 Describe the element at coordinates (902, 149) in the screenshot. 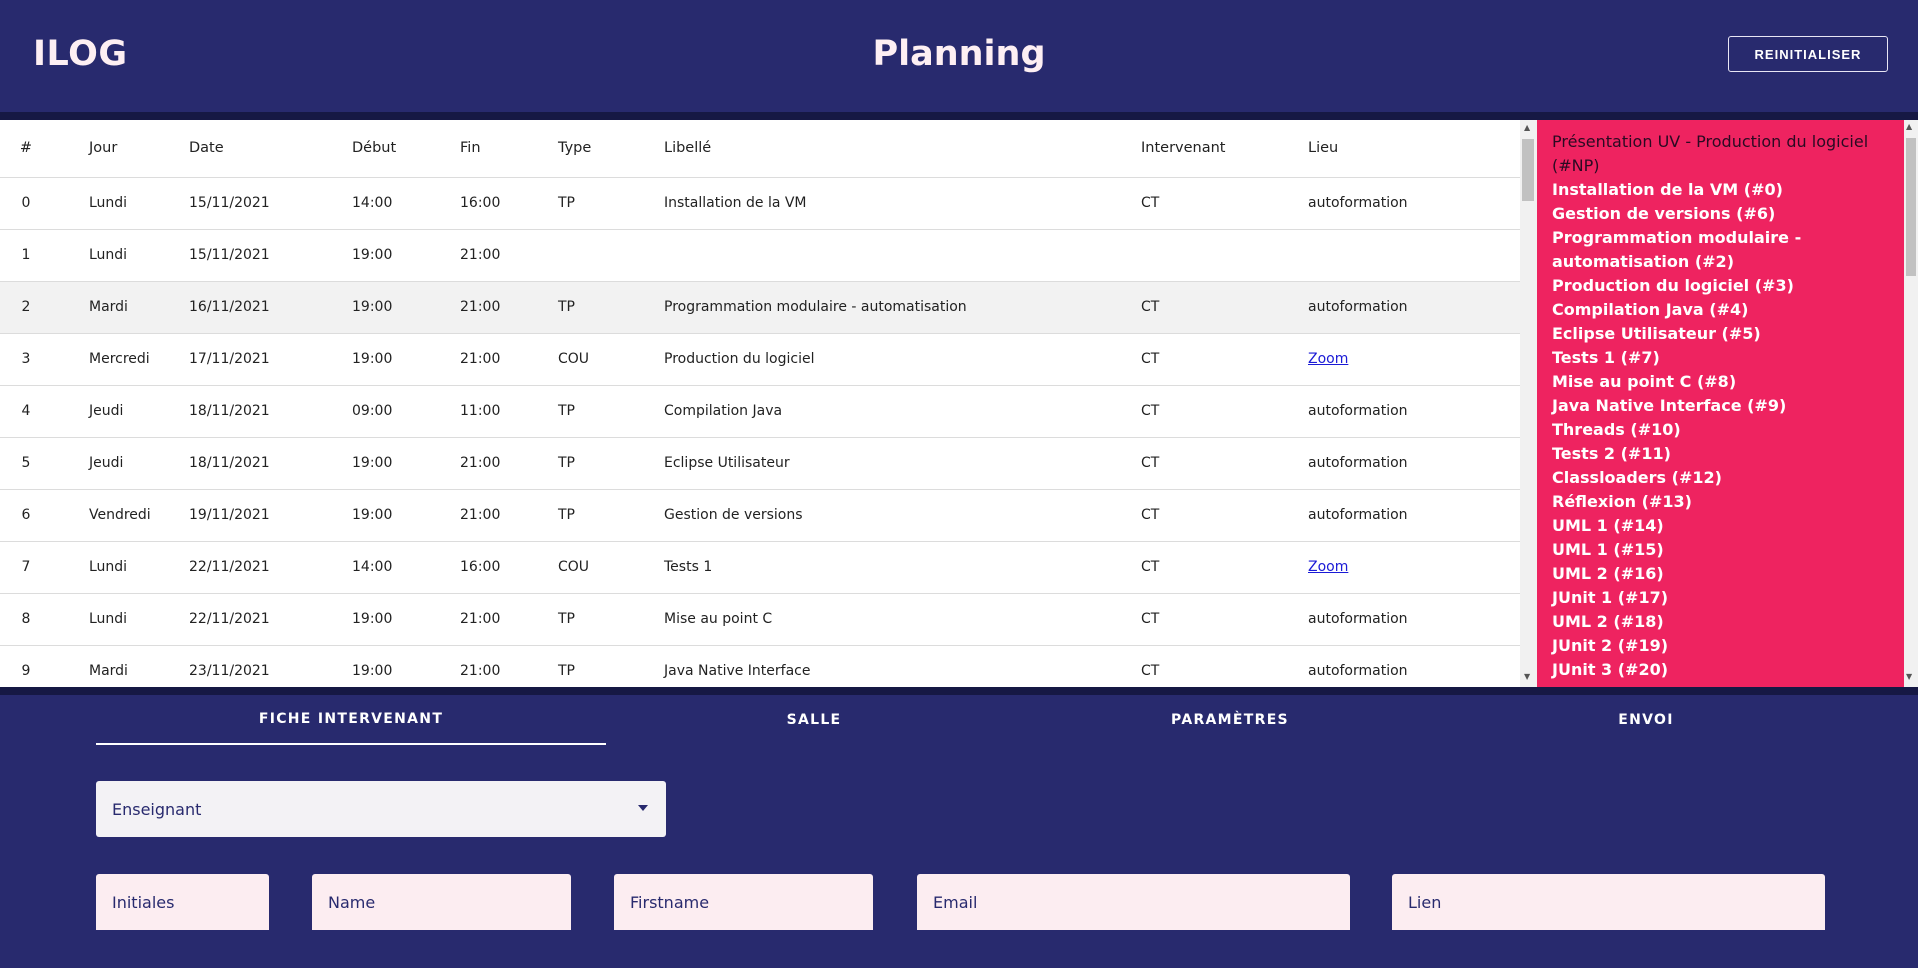

I see `column-header-libelle: Libellé` at that location.